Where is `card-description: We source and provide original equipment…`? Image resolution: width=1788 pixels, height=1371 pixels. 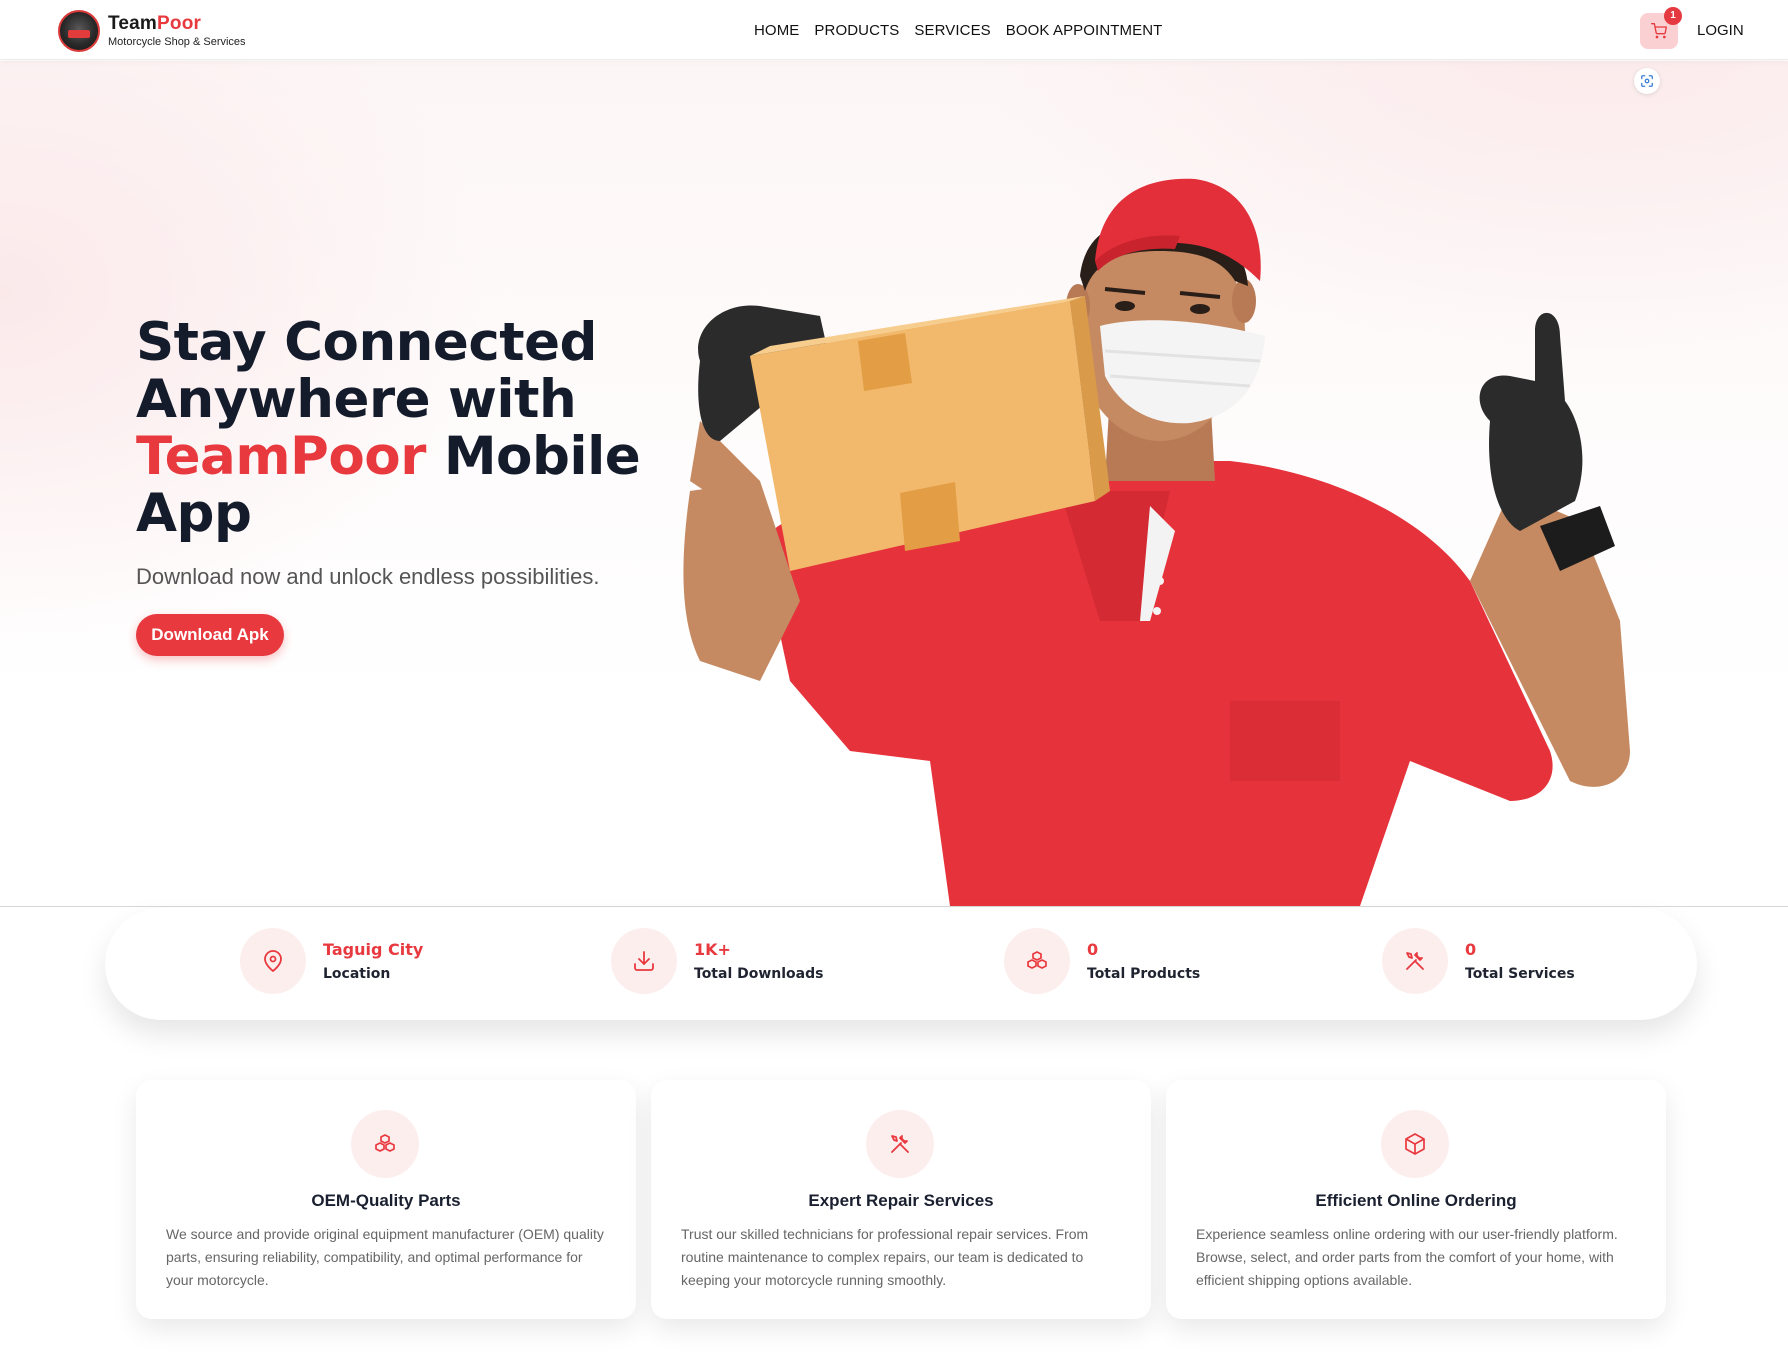 card-description: We source and provide original equipment… is located at coordinates (385, 1257).